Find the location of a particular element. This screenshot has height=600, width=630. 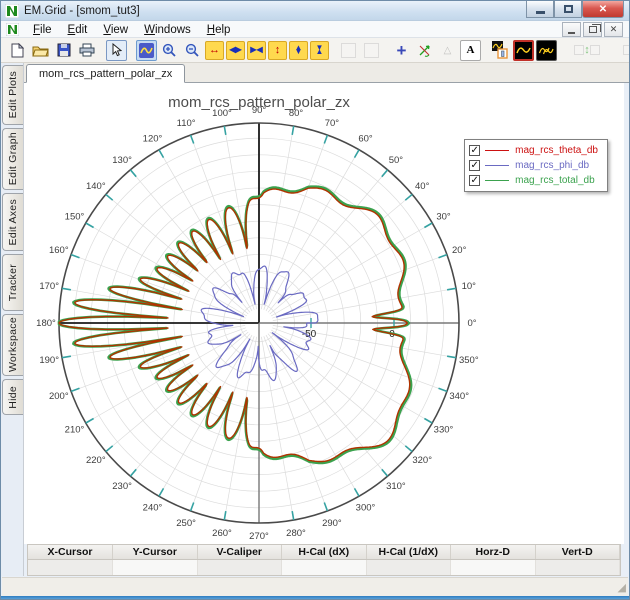

angle-tick-label: 230° is located at coordinates (122, 486).